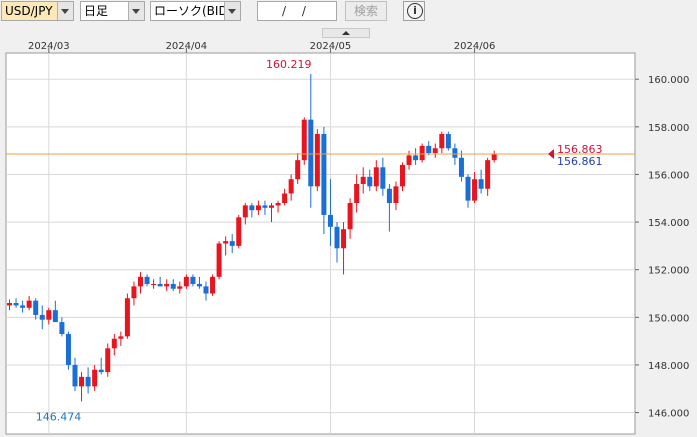  I want to click on y-tick-label: 148.000, so click(668, 366).